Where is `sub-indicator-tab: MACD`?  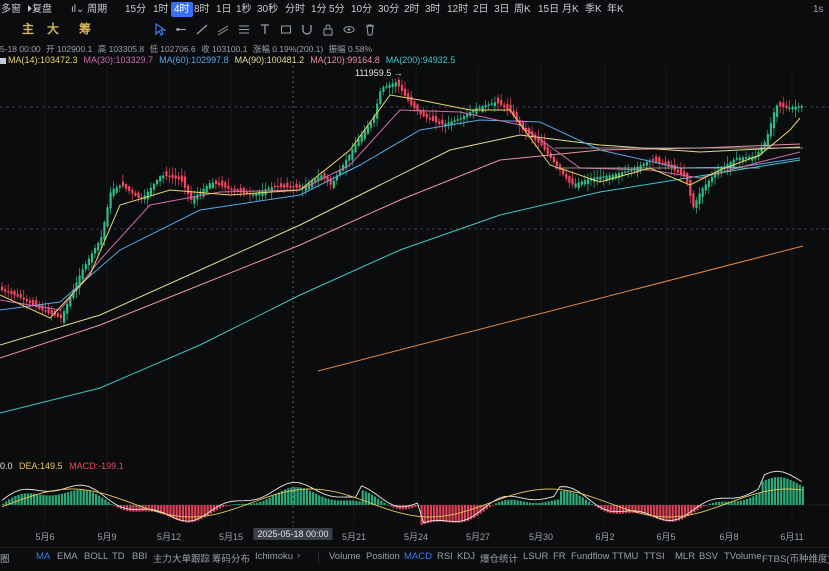 sub-indicator-tab: MACD is located at coordinates (418, 556).